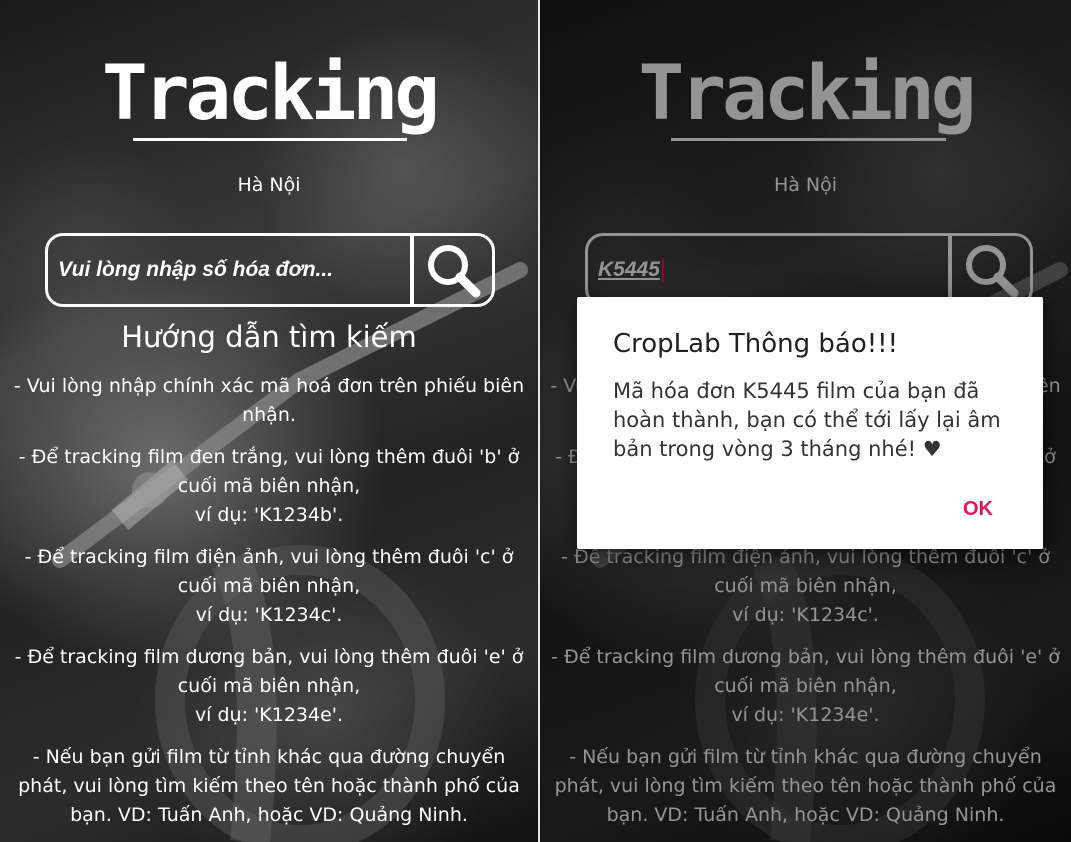  What do you see at coordinates (269, 185) in the screenshot?
I see `city-label: Hà Nội` at bounding box center [269, 185].